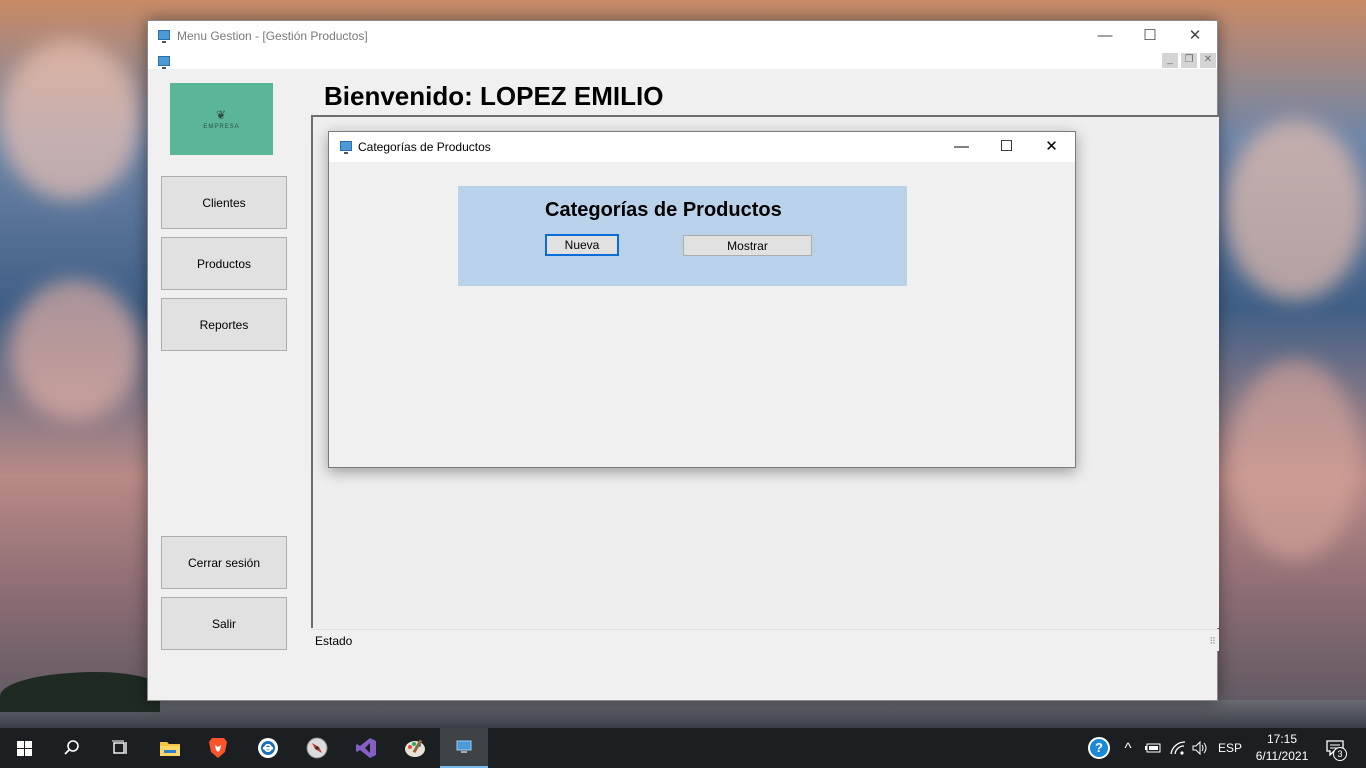  What do you see at coordinates (682, 60) in the screenshot?
I see `mdi-menu-strip: _ ❐ ✕` at bounding box center [682, 60].